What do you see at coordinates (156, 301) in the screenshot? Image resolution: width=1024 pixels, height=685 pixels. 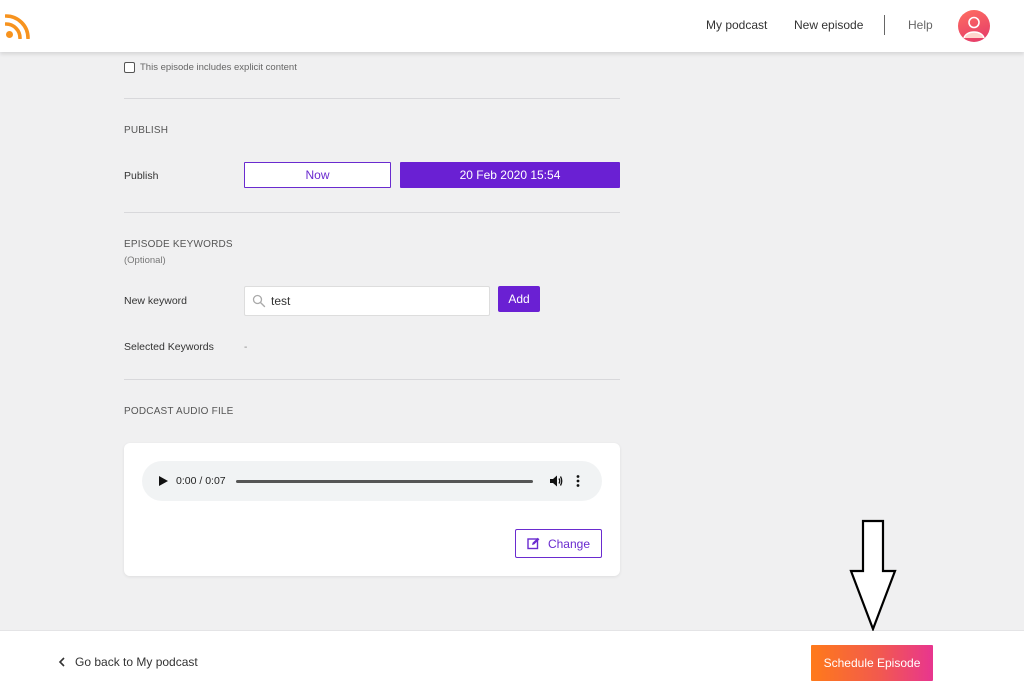 I see `new-keyword-label: New keyword` at bounding box center [156, 301].